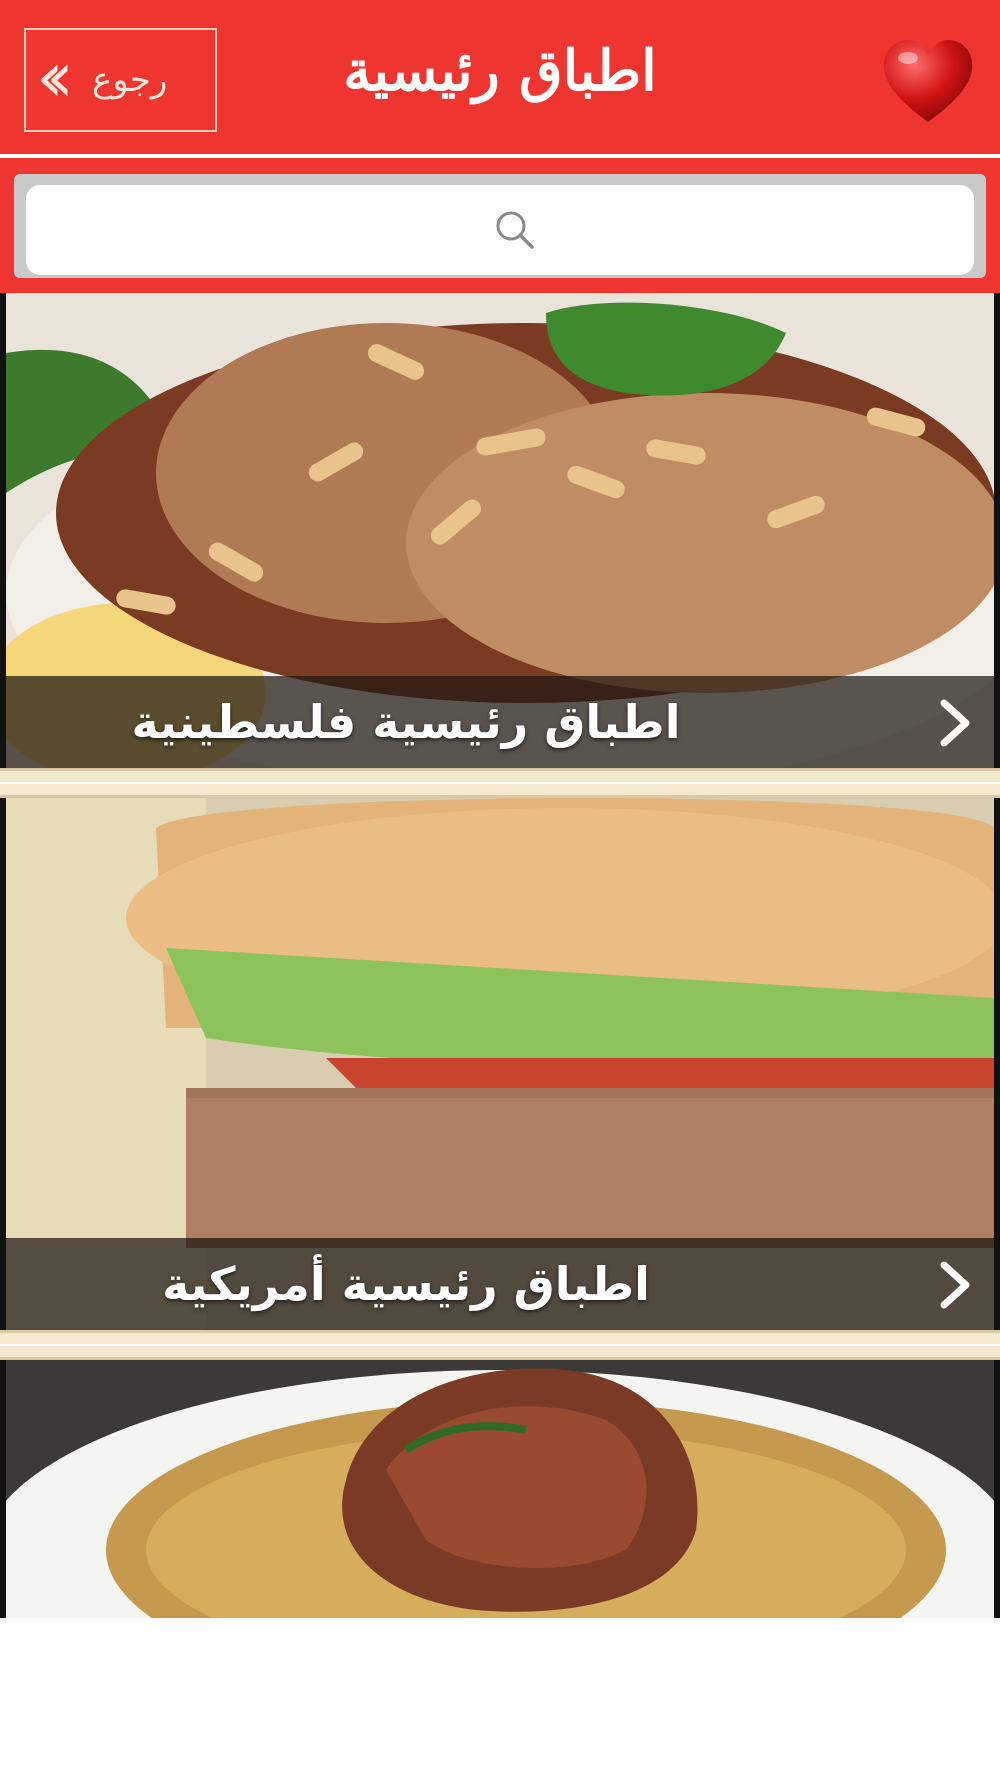 The image size is (1000, 1778). Describe the element at coordinates (500, 71) in the screenshot. I see `page-title: اطباق رئيسية` at that location.